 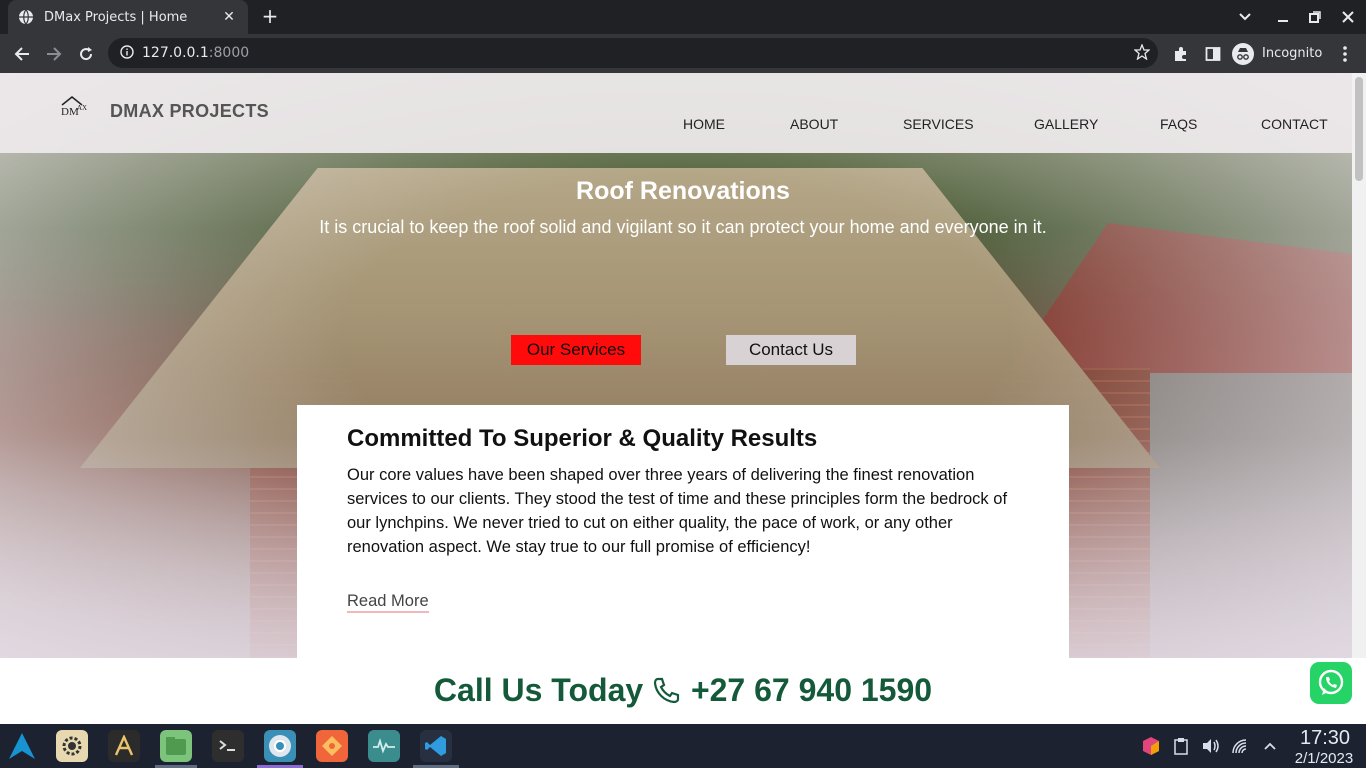 I want to click on minimize-icon, so click(x=1283, y=17).